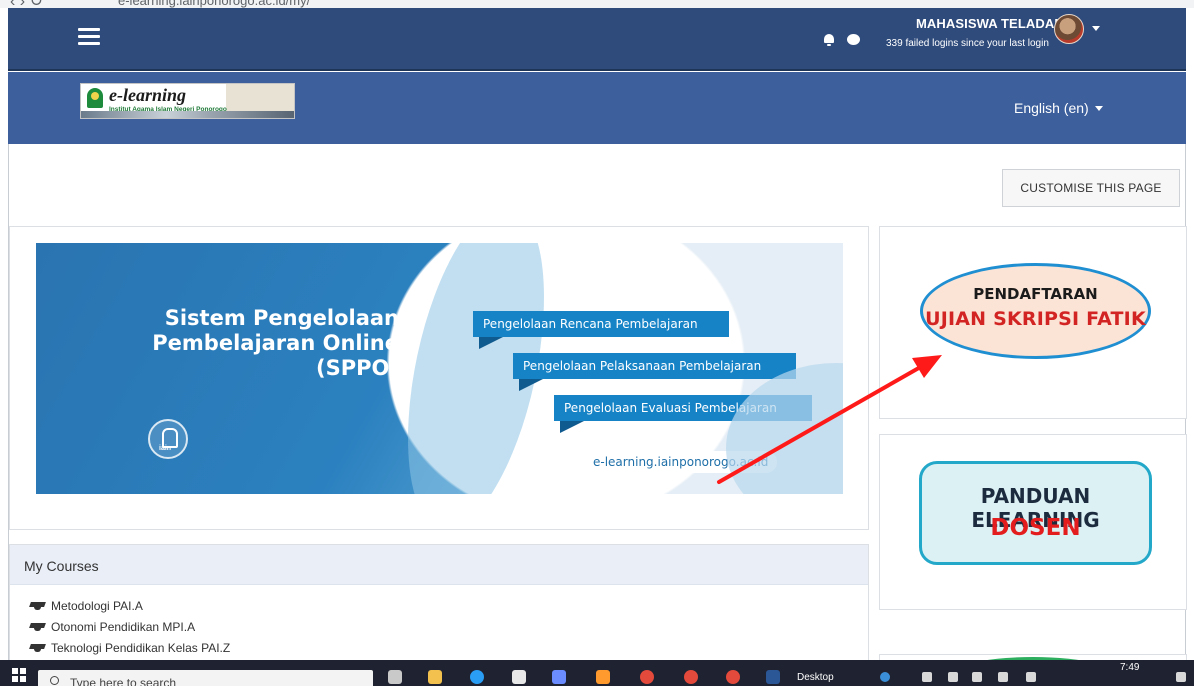  I want to click on user-name: MAHASISWA TELADAN, so click(990, 23).